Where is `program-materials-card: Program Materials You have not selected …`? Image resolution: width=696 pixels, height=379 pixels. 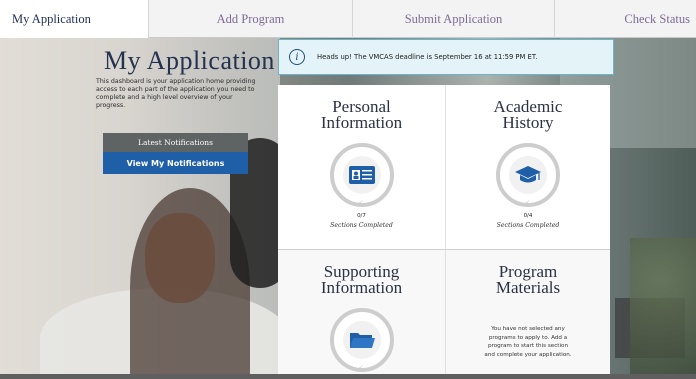
program-materials-card: Program Materials You have not selected … is located at coordinates (528, 314).